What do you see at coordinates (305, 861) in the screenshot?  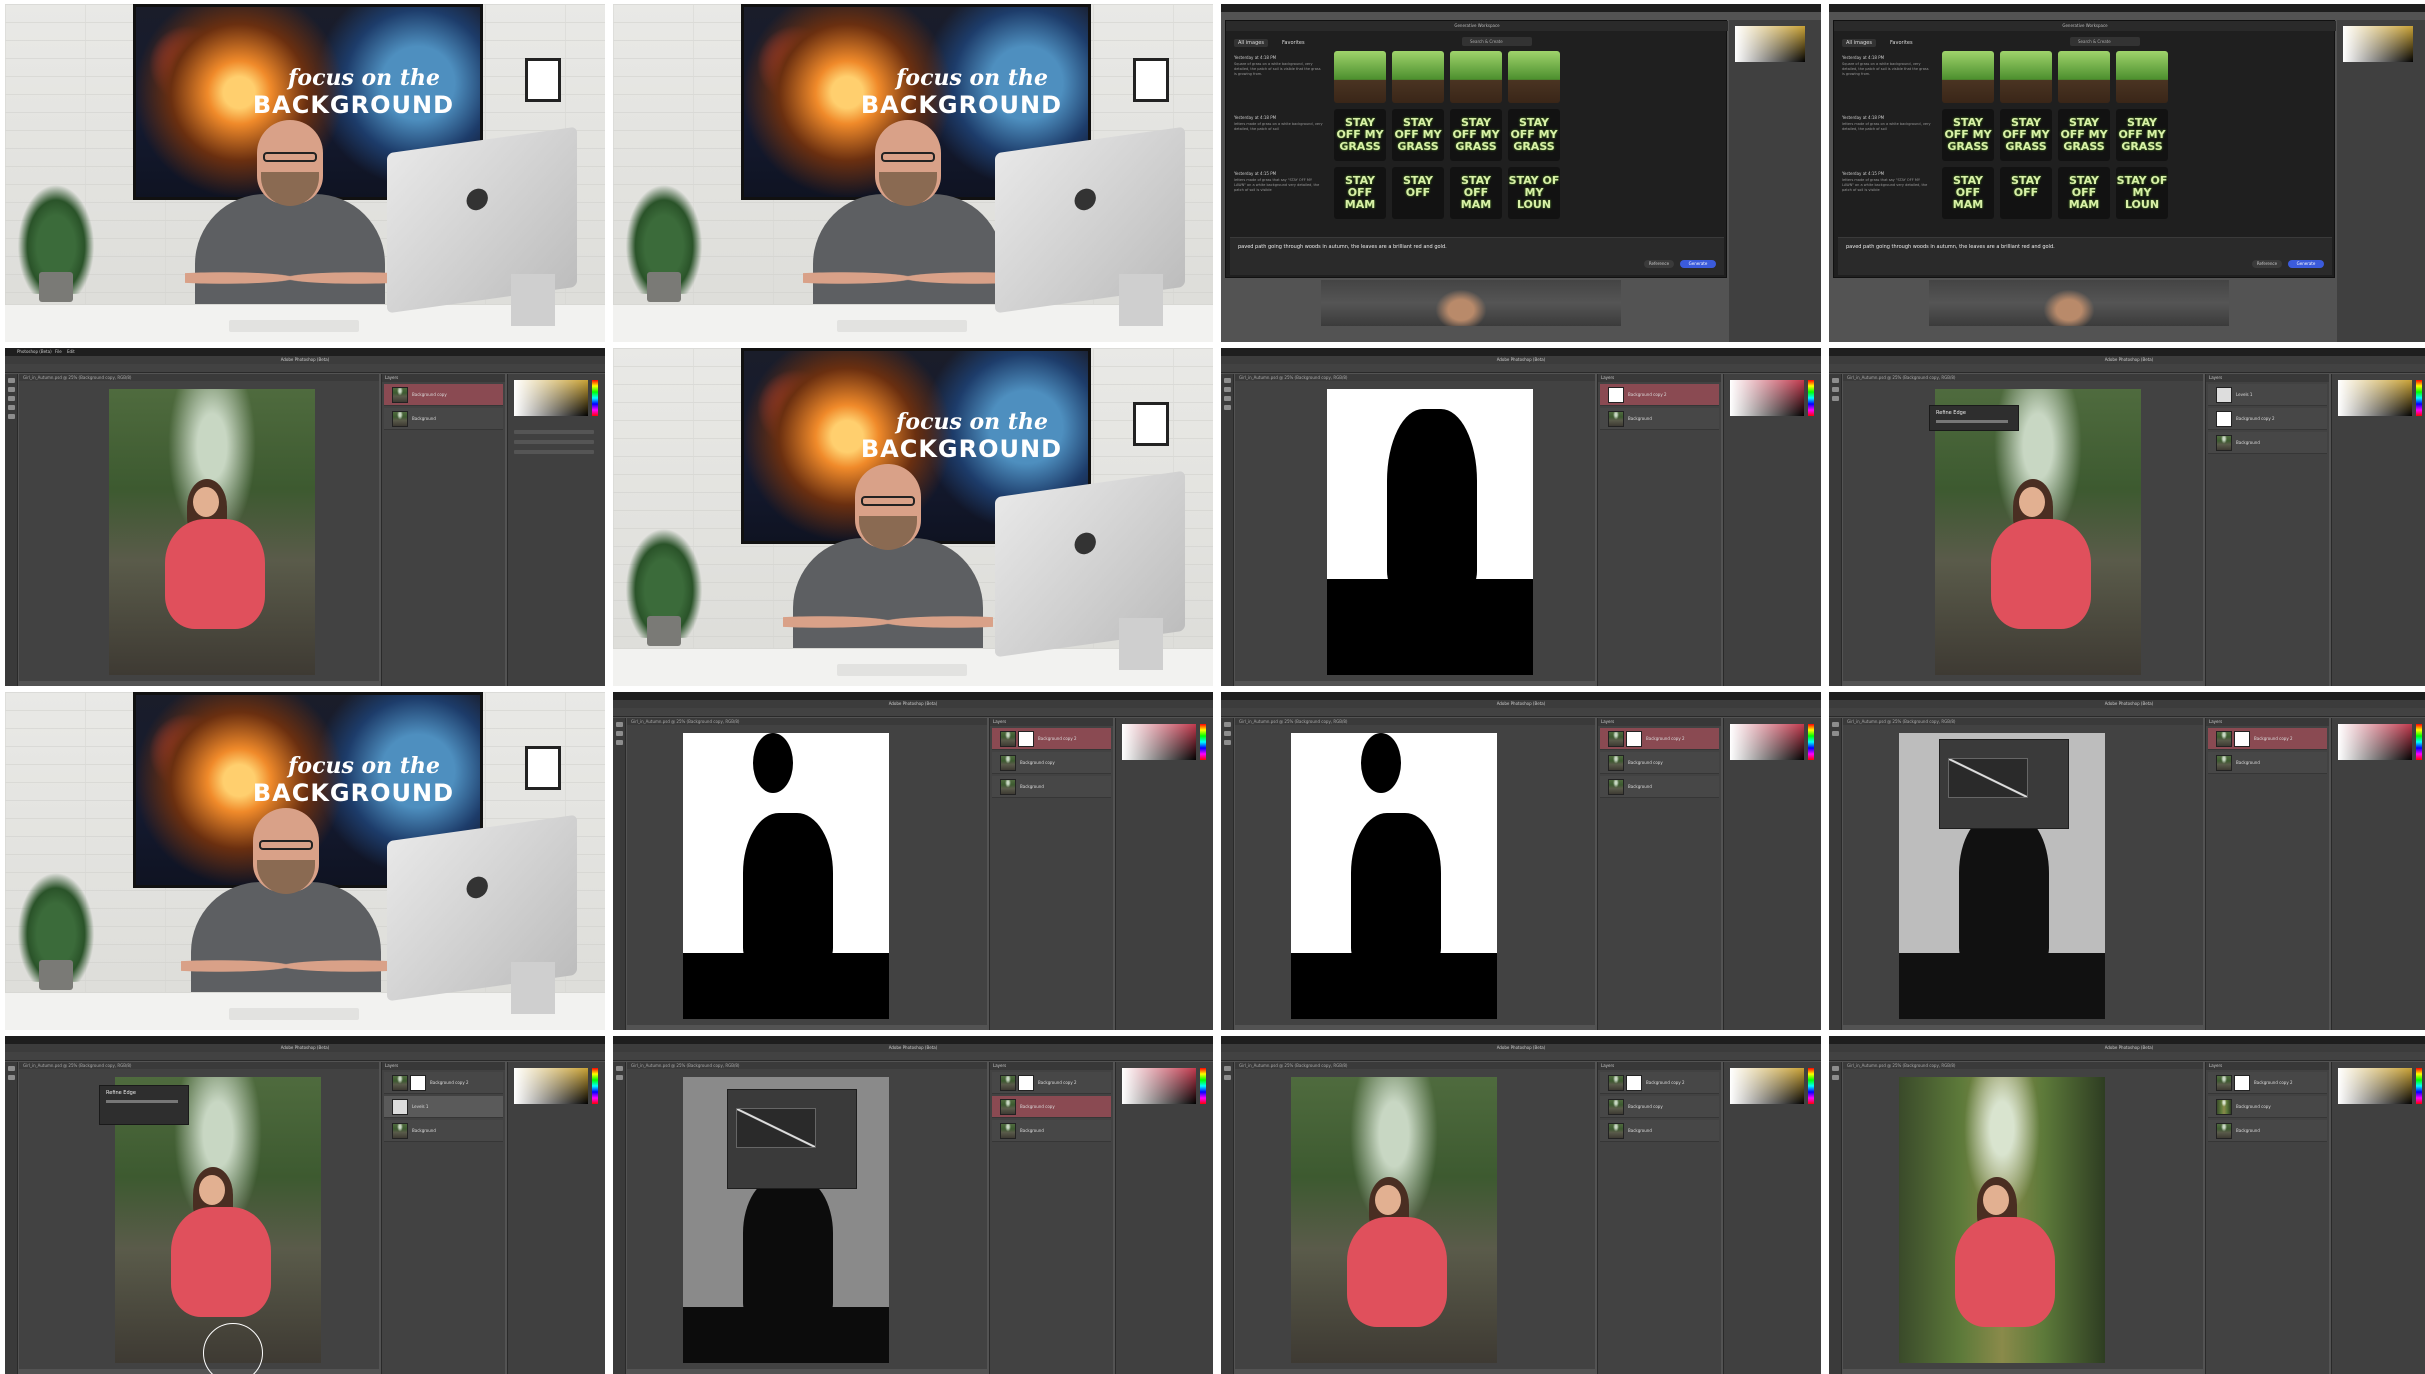 I see `frame-studio-4: focus on the BACKGROUND ●` at bounding box center [305, 861].